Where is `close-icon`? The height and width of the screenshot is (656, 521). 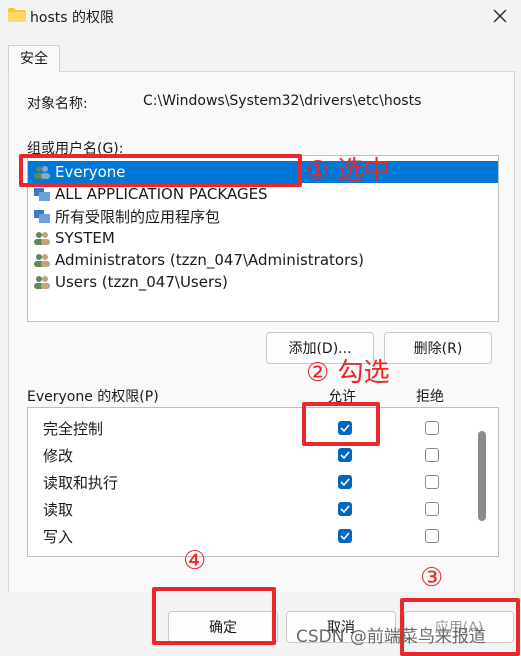
close-icon is located at coordinates (500, 16).